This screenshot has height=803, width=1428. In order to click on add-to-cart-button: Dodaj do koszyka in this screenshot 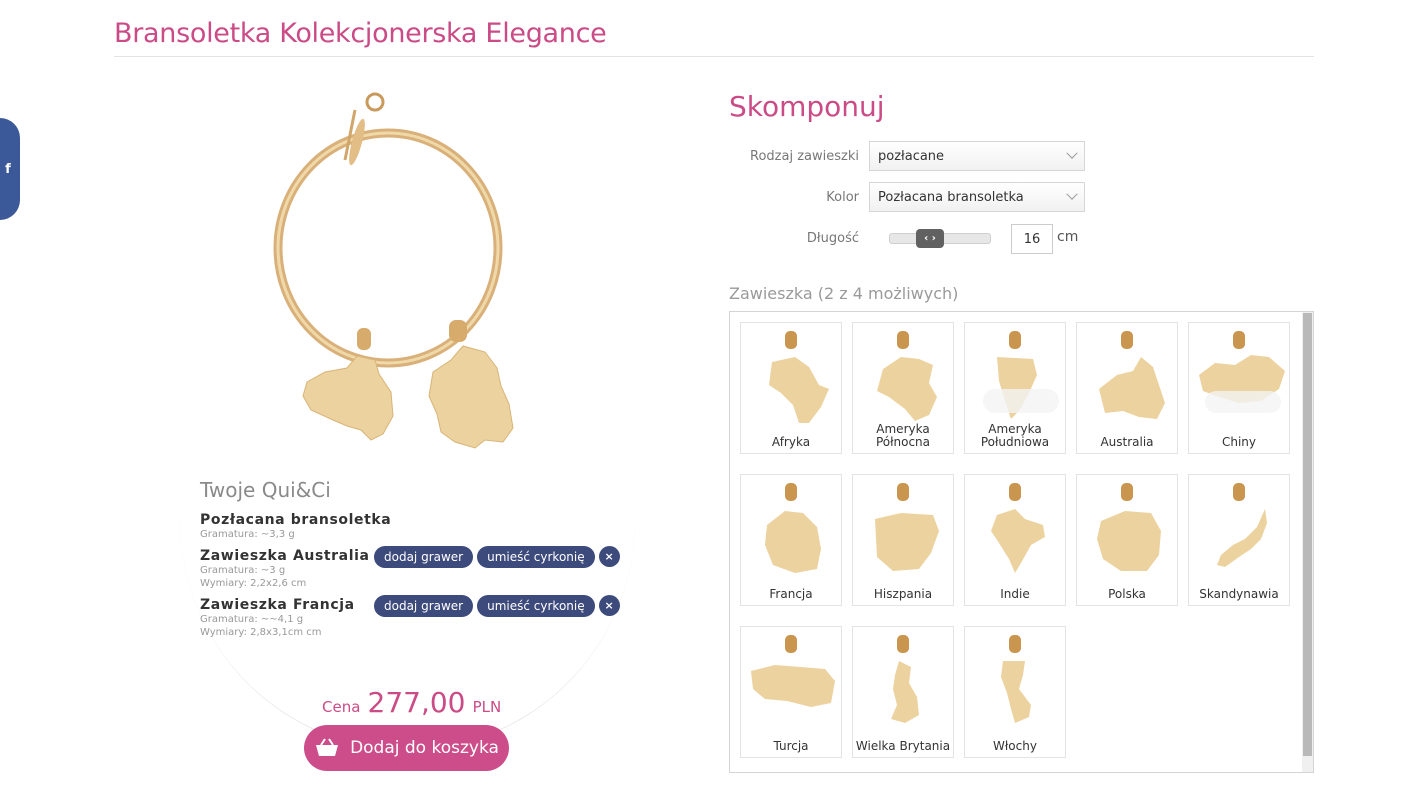, I will do `click(406, 748)`.